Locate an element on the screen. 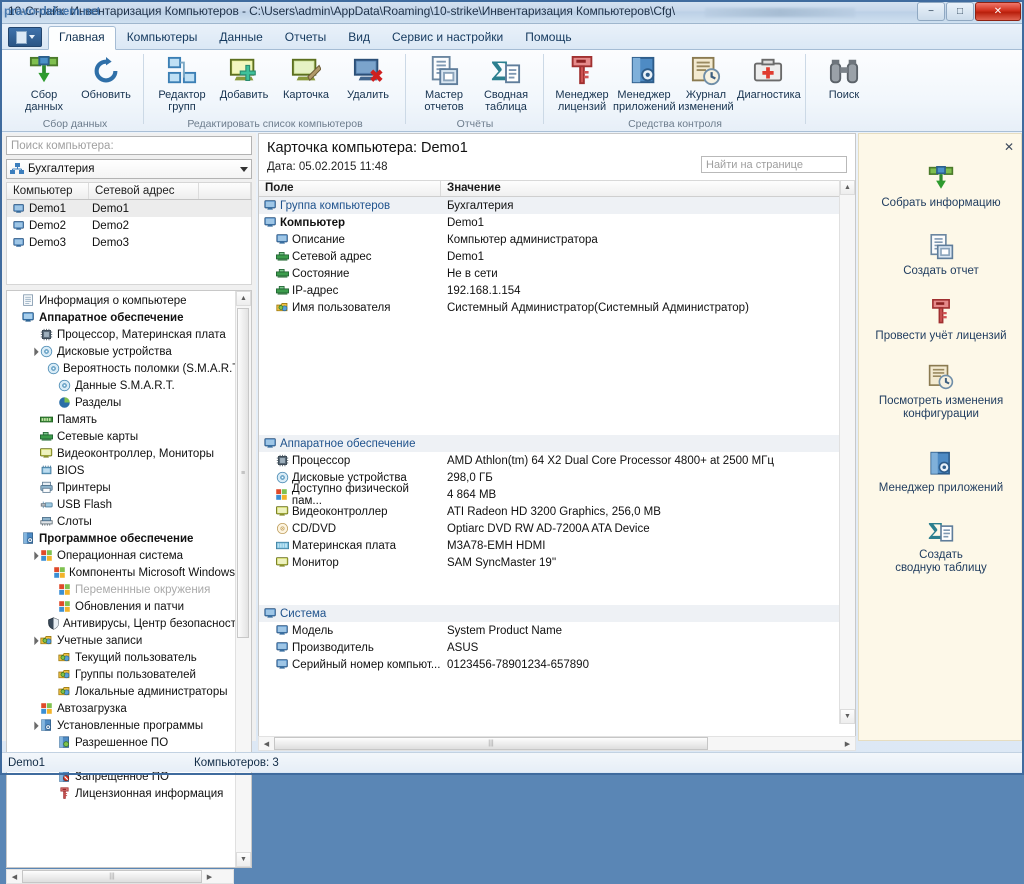 The height and width of the screenshot is (884, 1024). table-row: Система is located at coordinates (557, 613).